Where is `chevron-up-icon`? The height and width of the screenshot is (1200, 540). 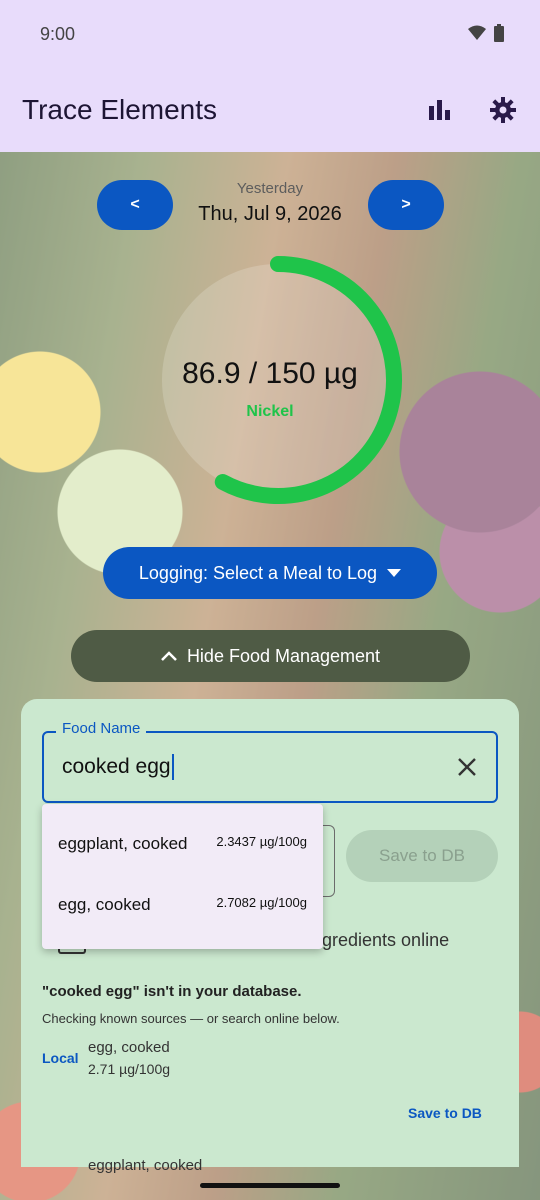 chevron-up-icon is located at coordinates (169, 656).